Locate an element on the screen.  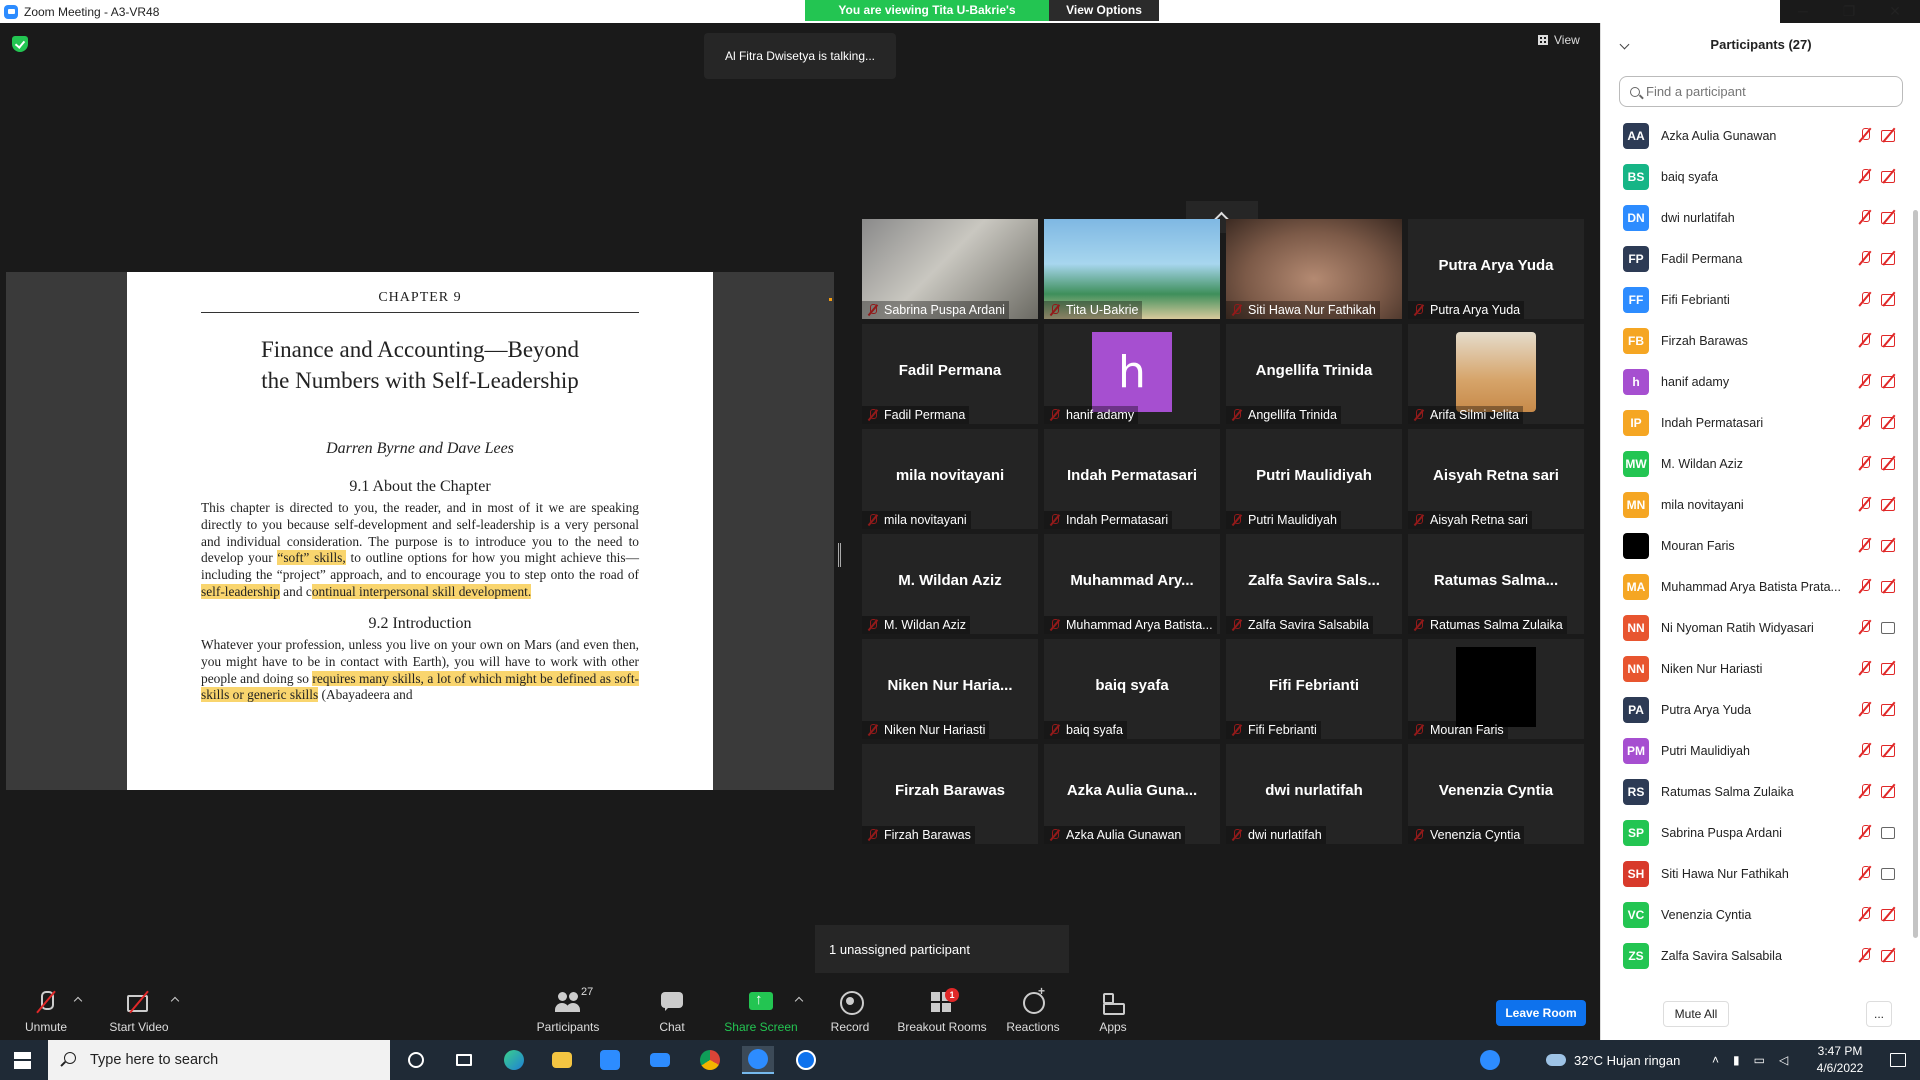
mute-all-button: Mute All is located at coordinates (1696, 1014).